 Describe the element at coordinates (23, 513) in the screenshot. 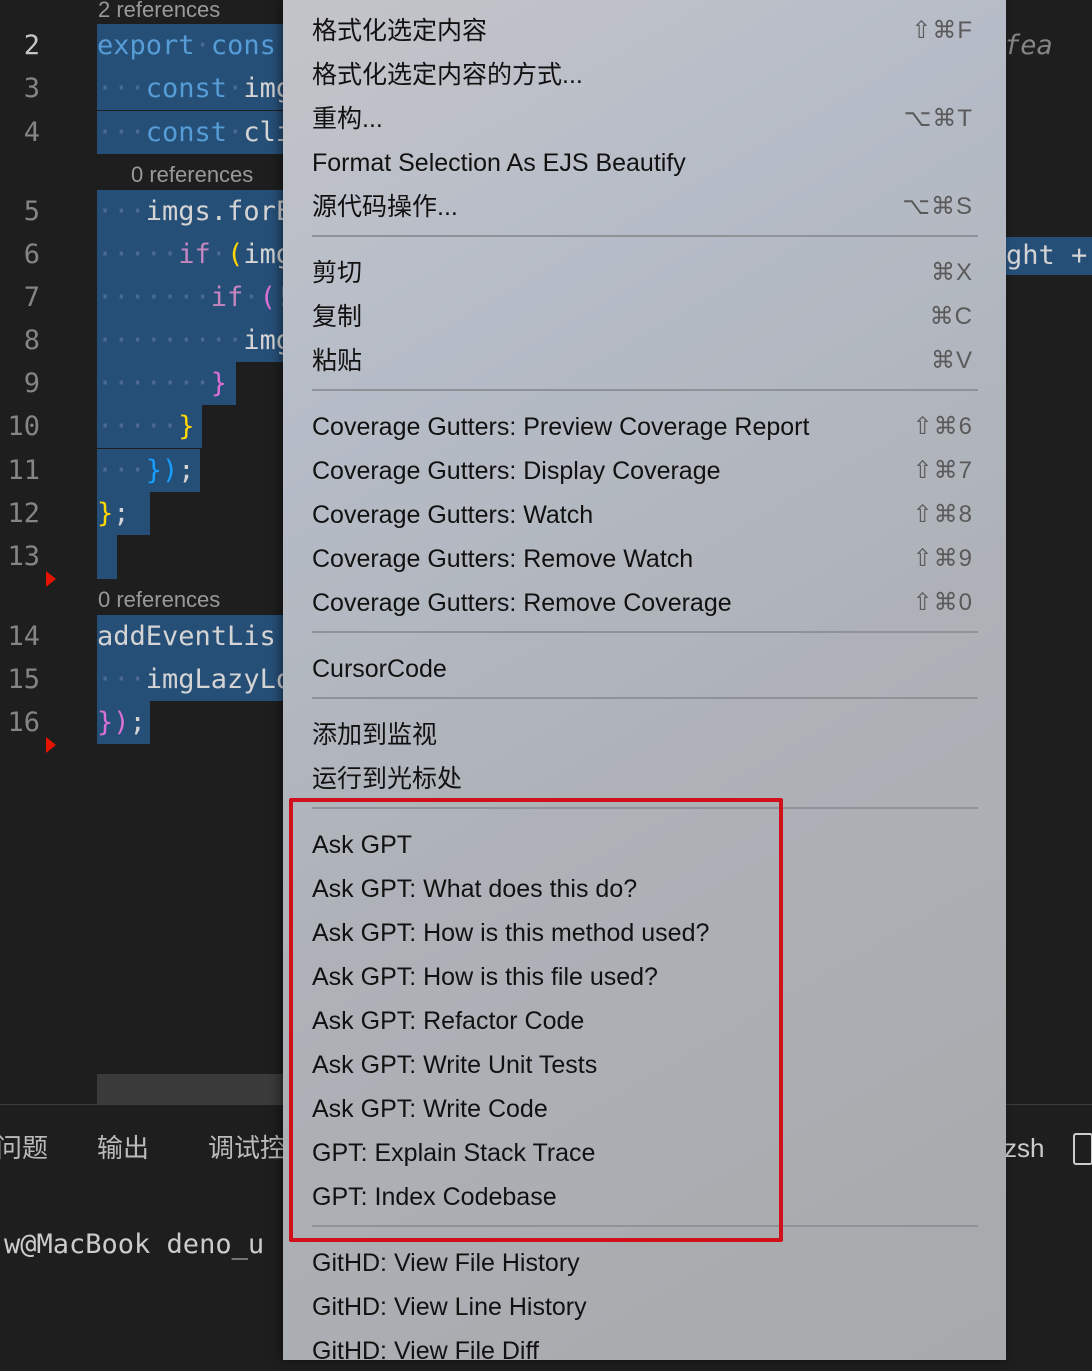

I see `line-number: 12` at that location.